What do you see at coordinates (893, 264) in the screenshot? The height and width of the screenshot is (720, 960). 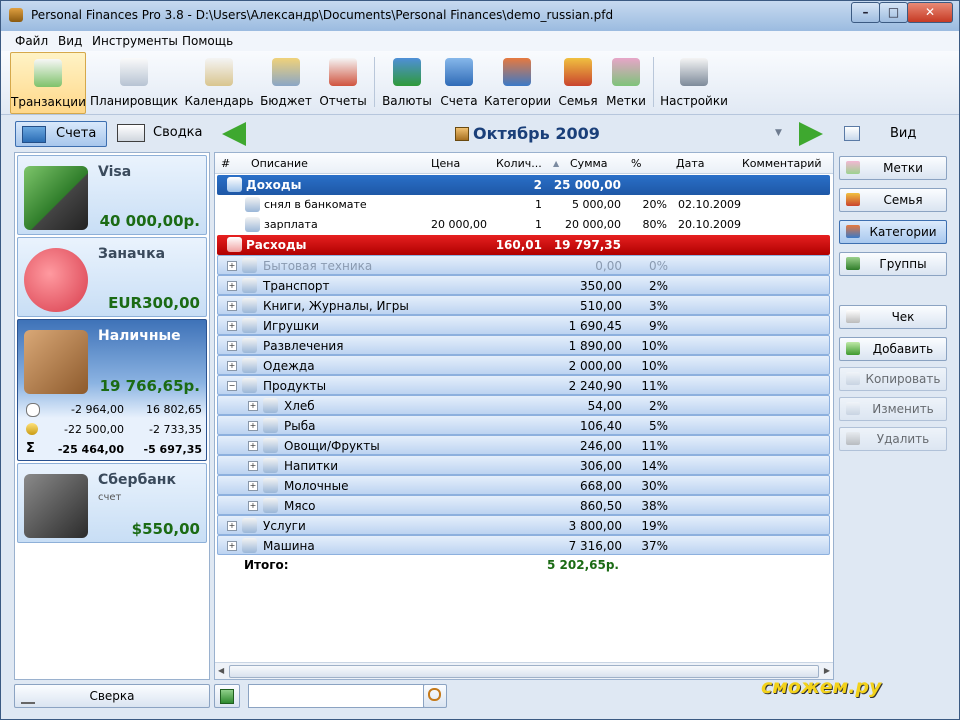 I see `groups-button: Группы` at bounding box center [893, 264].